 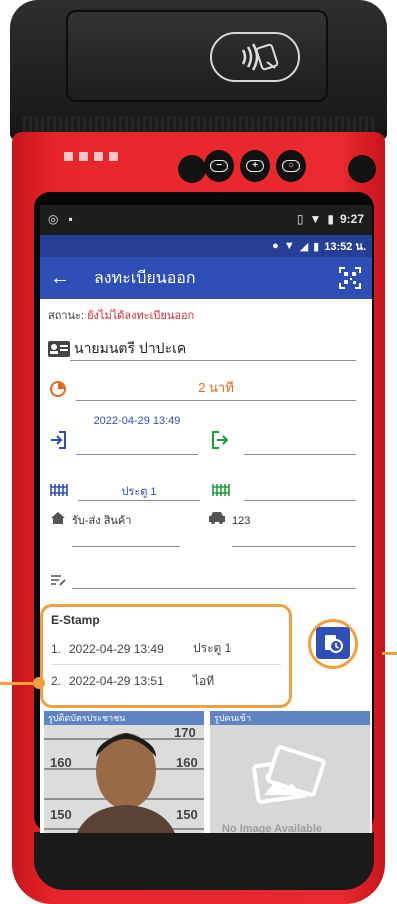 I want to click on entry-datetime-field: 2022-04-29 13:49, so click(x=137, y=435).